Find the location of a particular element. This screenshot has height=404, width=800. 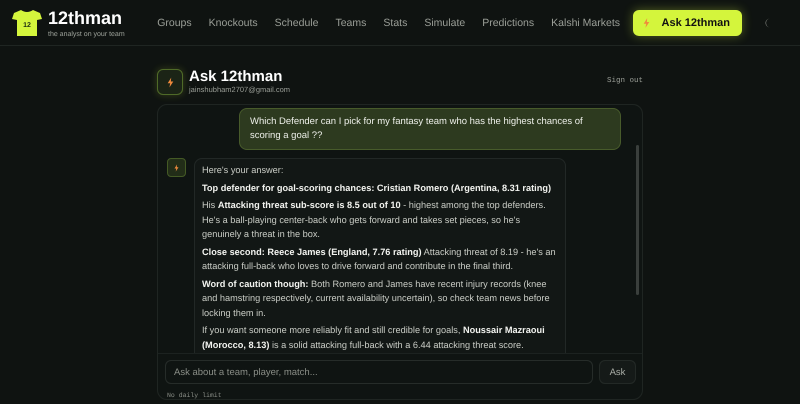

nav-link: Groups is located at coordinates (174, 22).